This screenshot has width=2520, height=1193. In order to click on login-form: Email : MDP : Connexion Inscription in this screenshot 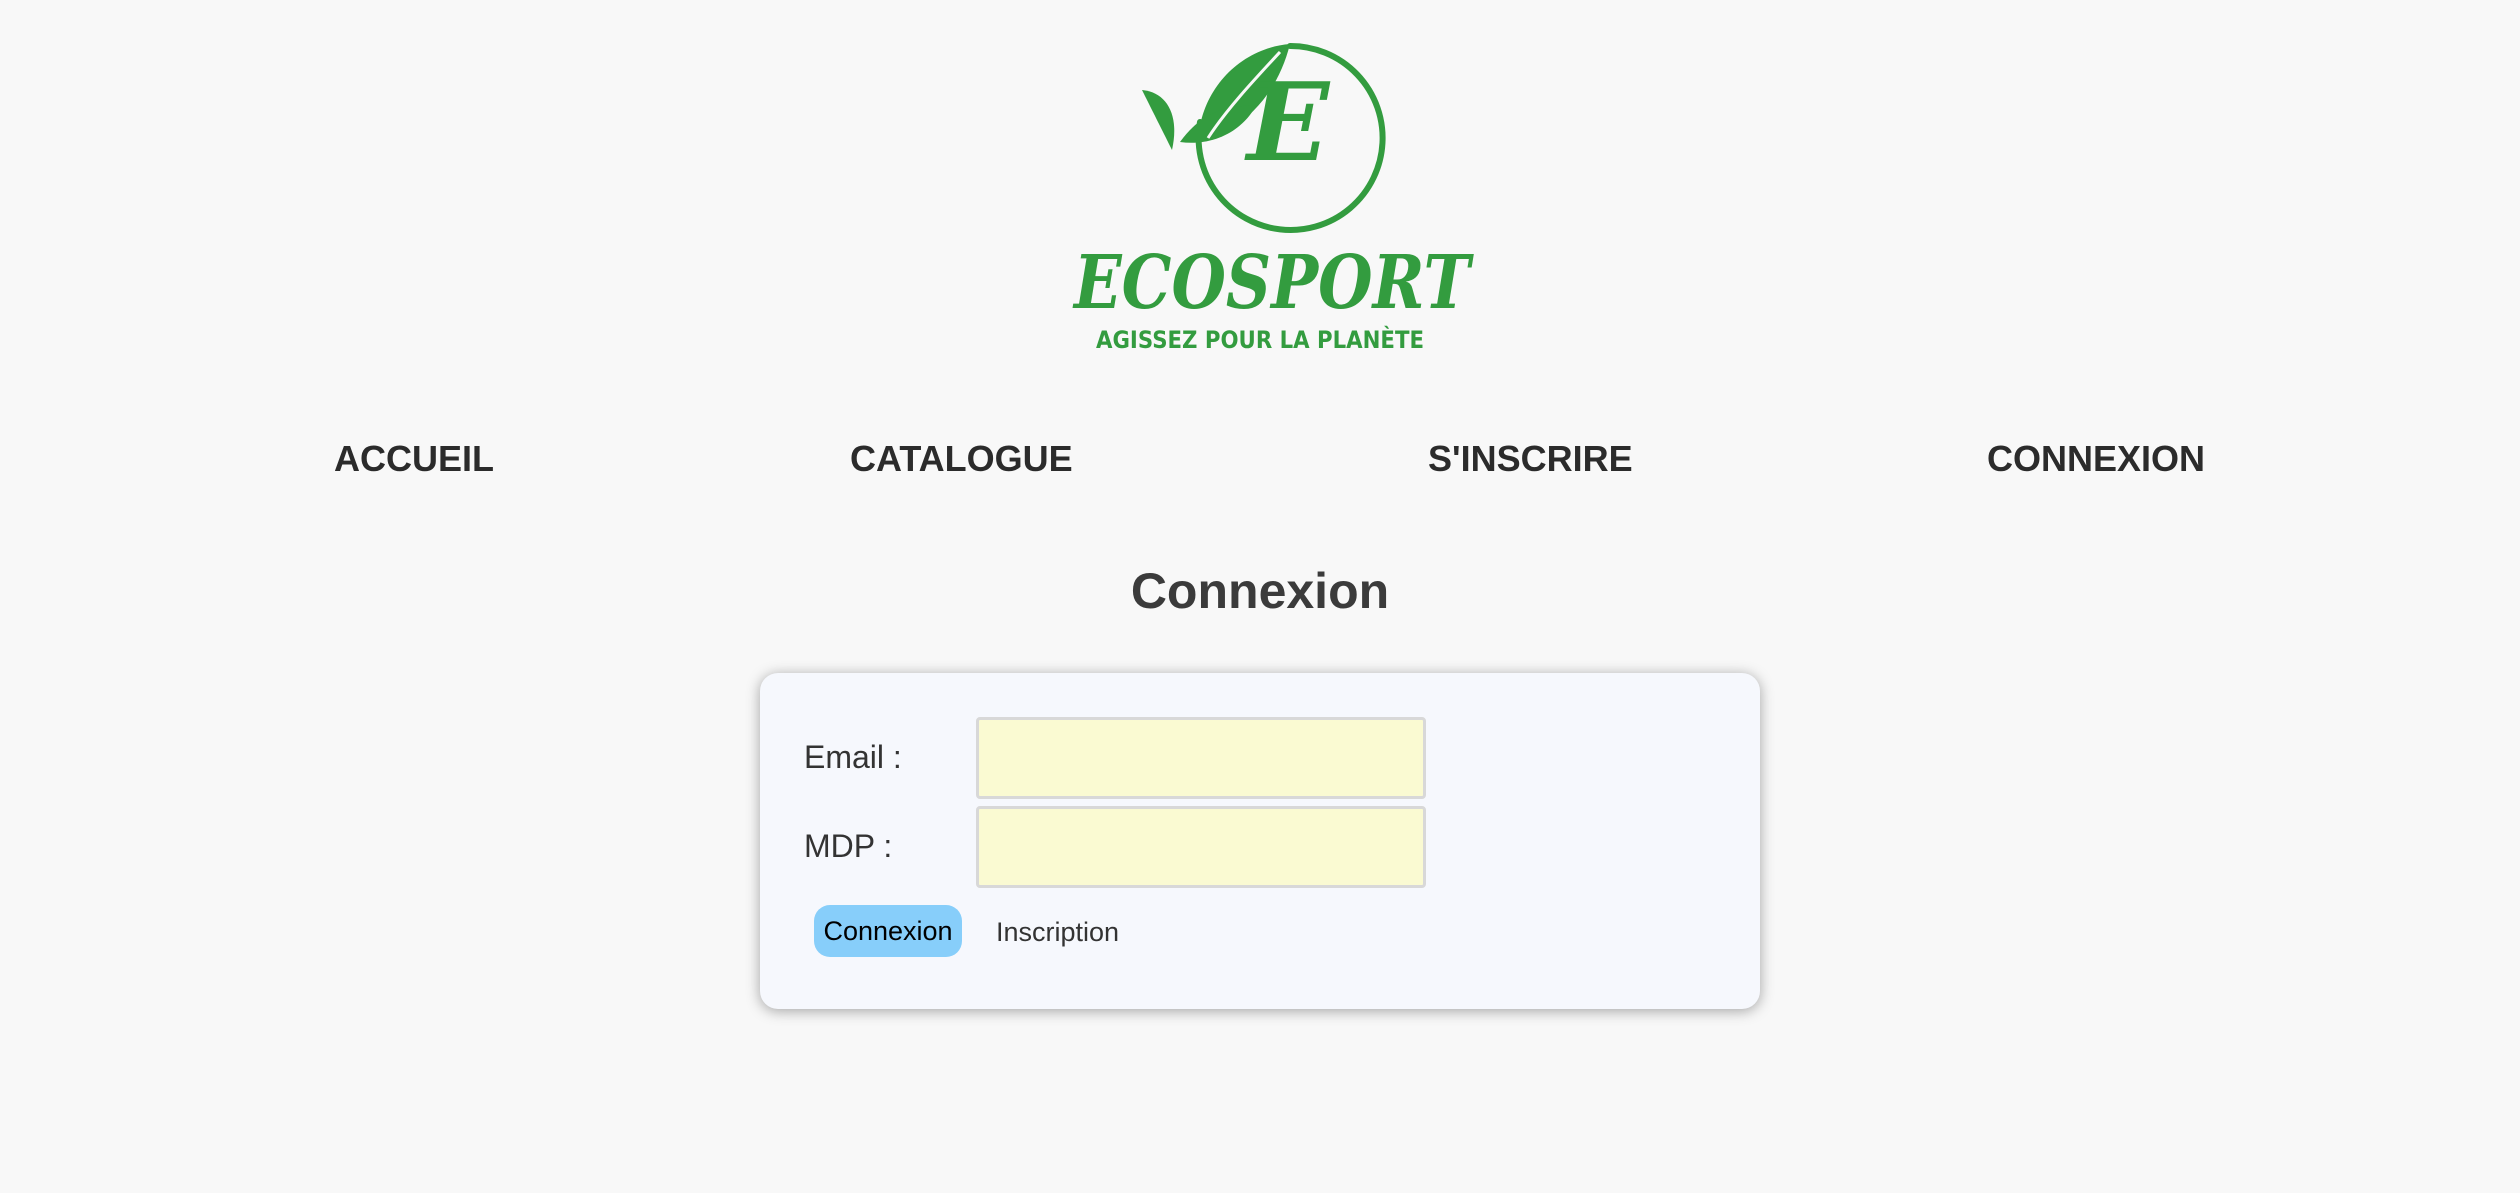, I will do `click(1260, 841)`.